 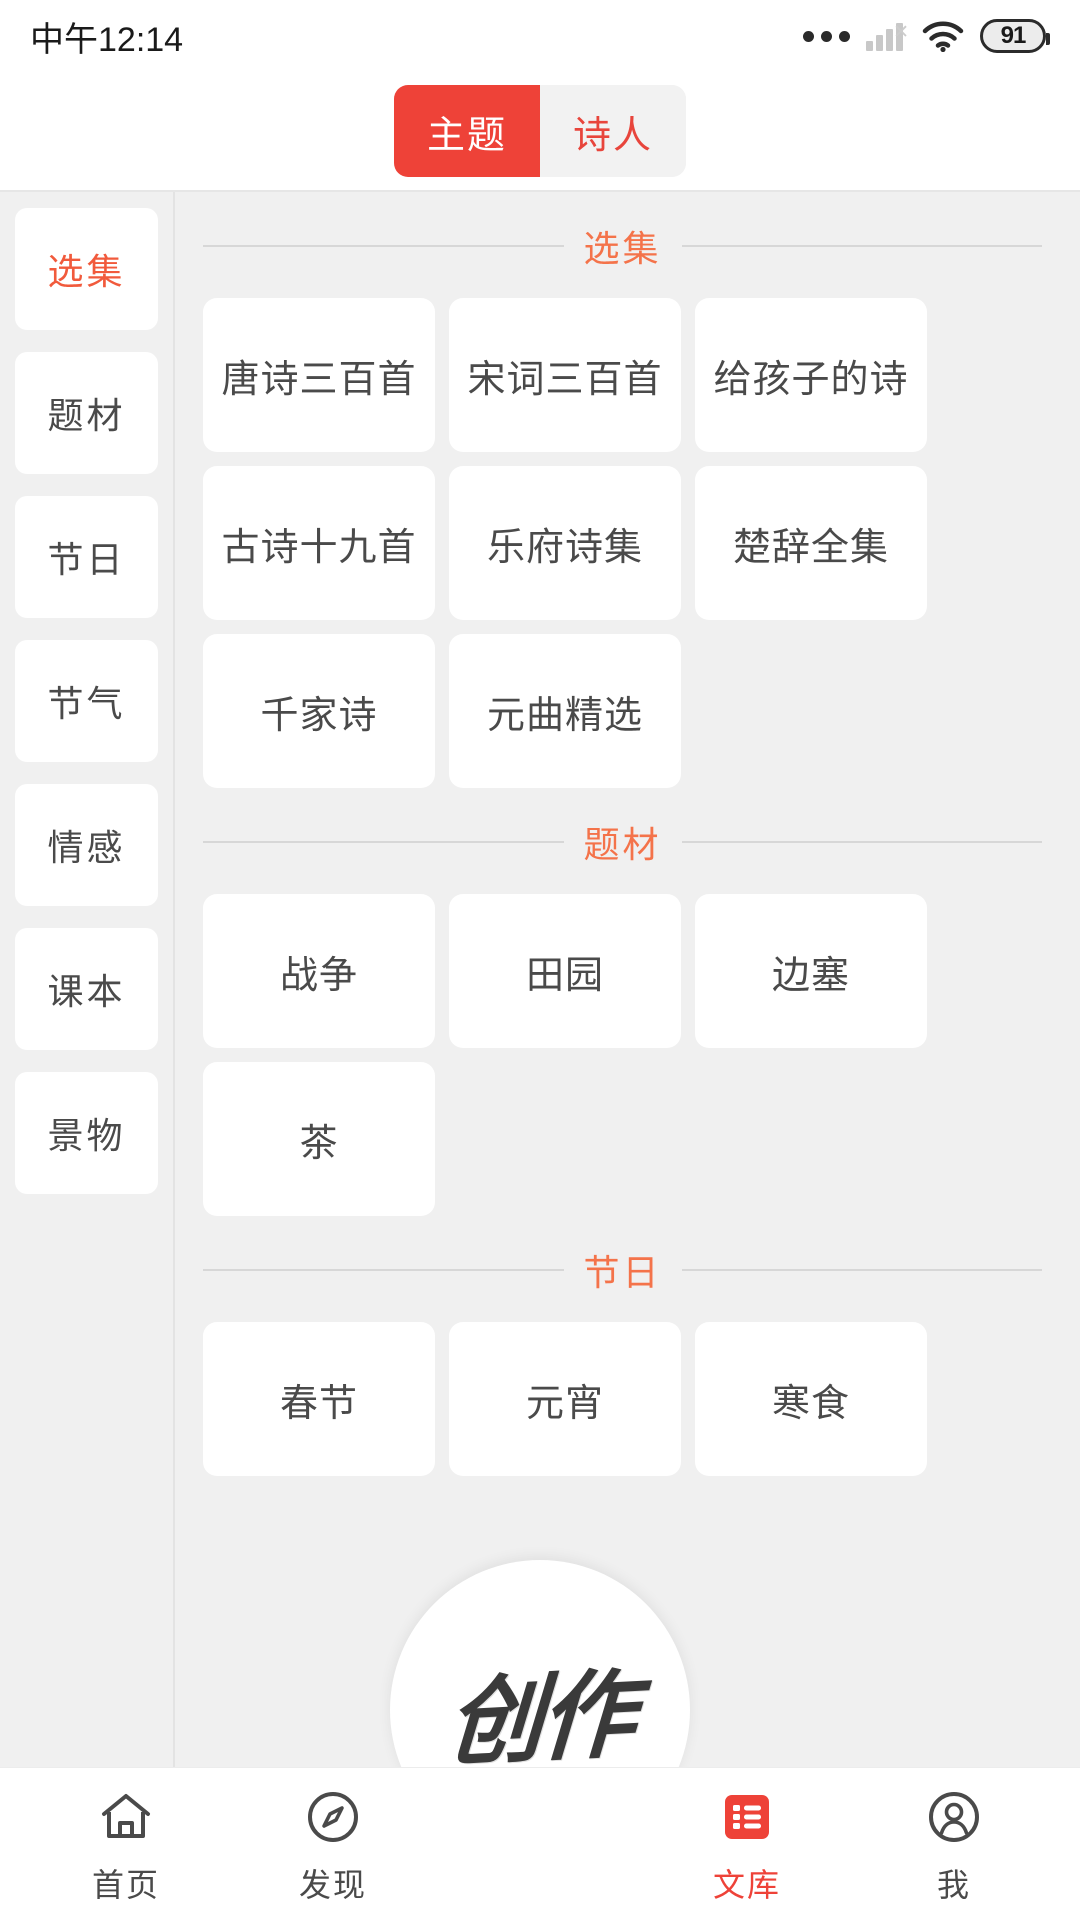 What do you see at coordinates (747, 1817) in the screenshot?
I see `library-list-icon` at bounding box center [747, 1817].